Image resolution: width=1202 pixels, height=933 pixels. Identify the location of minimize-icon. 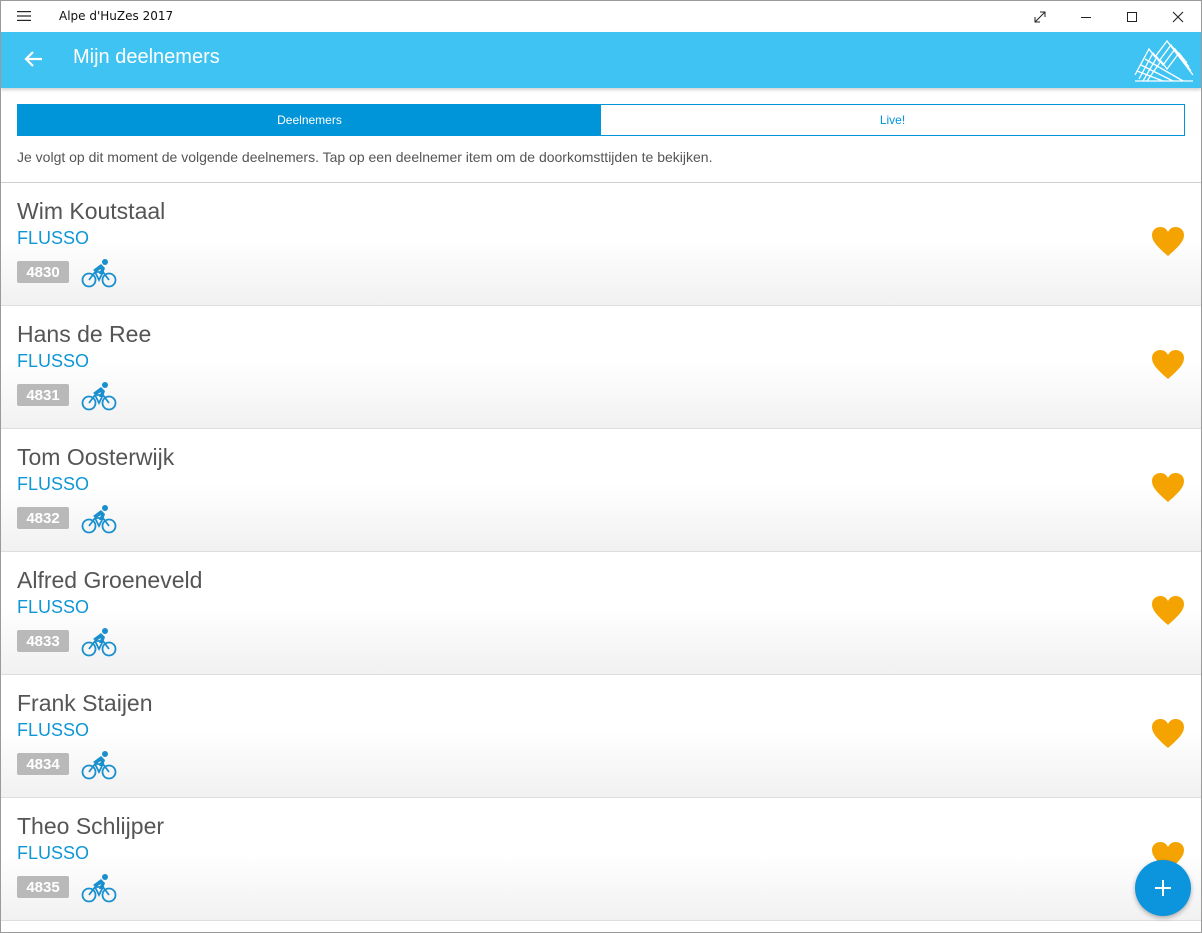
(1086, 17).